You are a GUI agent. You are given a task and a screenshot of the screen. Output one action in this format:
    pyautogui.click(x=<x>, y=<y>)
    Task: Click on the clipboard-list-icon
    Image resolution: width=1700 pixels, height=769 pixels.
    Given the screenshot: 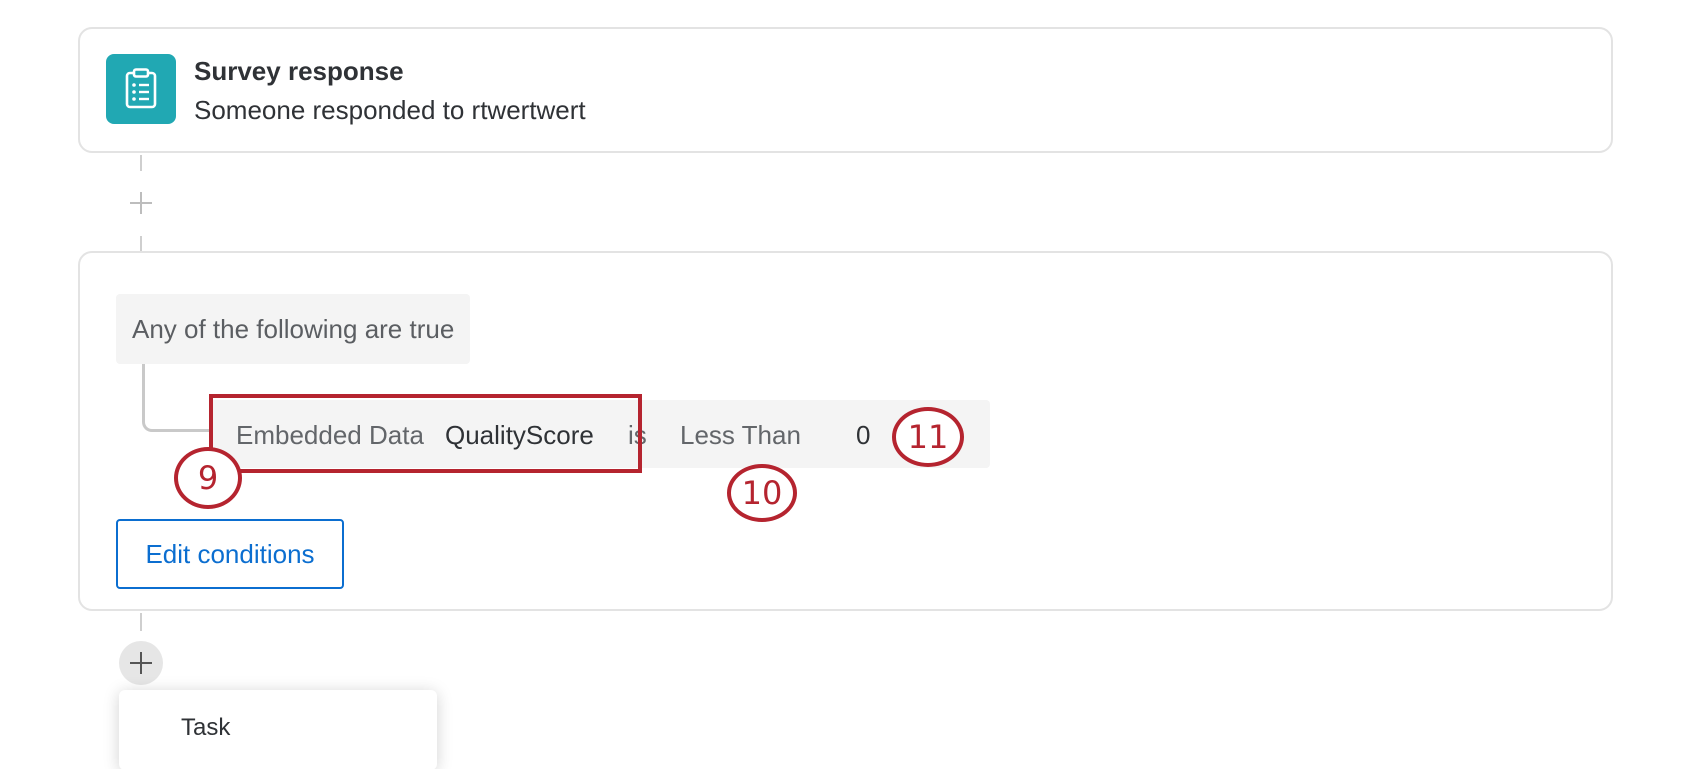 What is the action you would take?
    pyautogui.click(x=141, y=89)
    